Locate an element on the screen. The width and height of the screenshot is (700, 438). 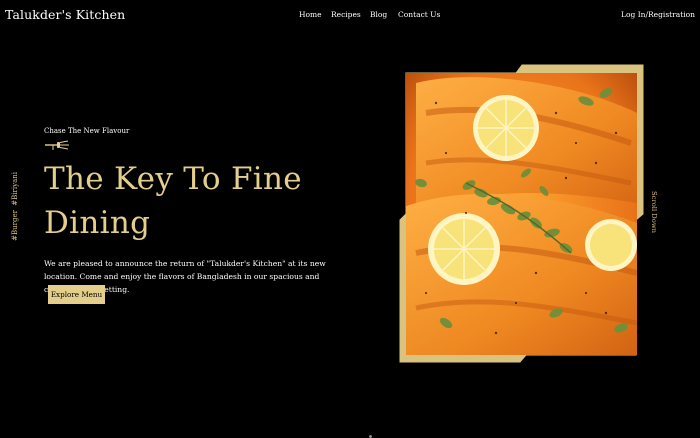
fork-knife-icon is located at coordinates (57, 145).